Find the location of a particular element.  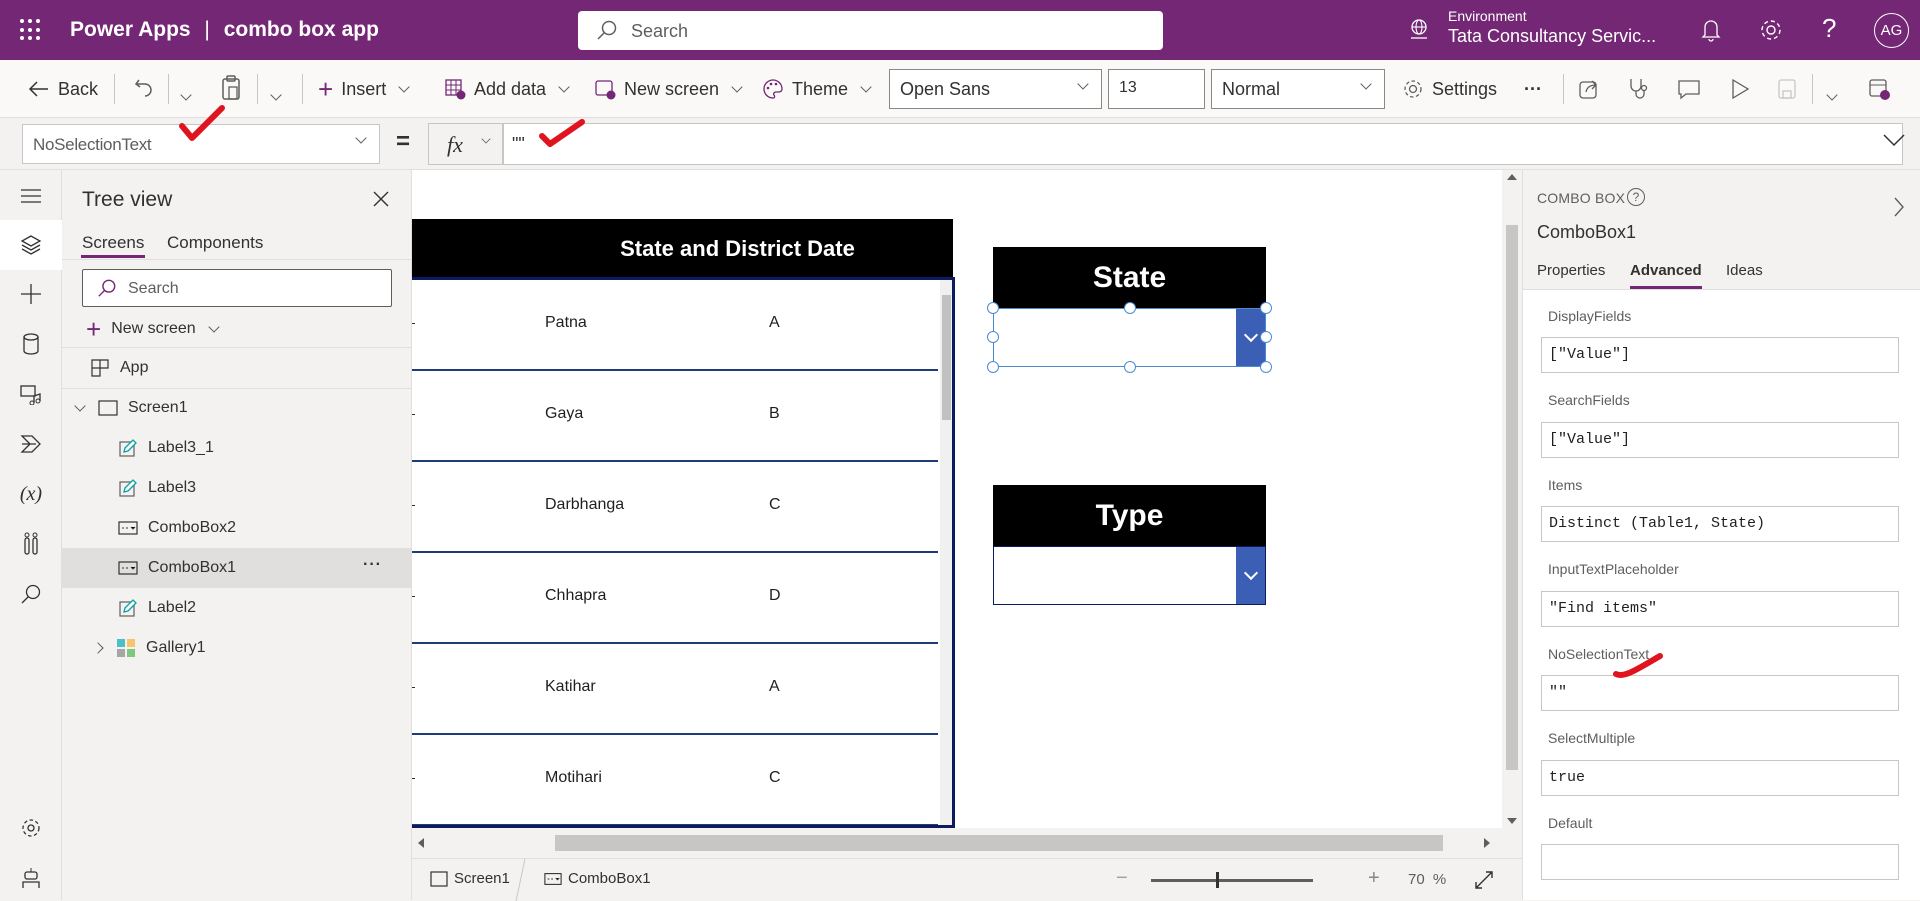

paste-clipboard-icon is located at coordinates (231, 88).